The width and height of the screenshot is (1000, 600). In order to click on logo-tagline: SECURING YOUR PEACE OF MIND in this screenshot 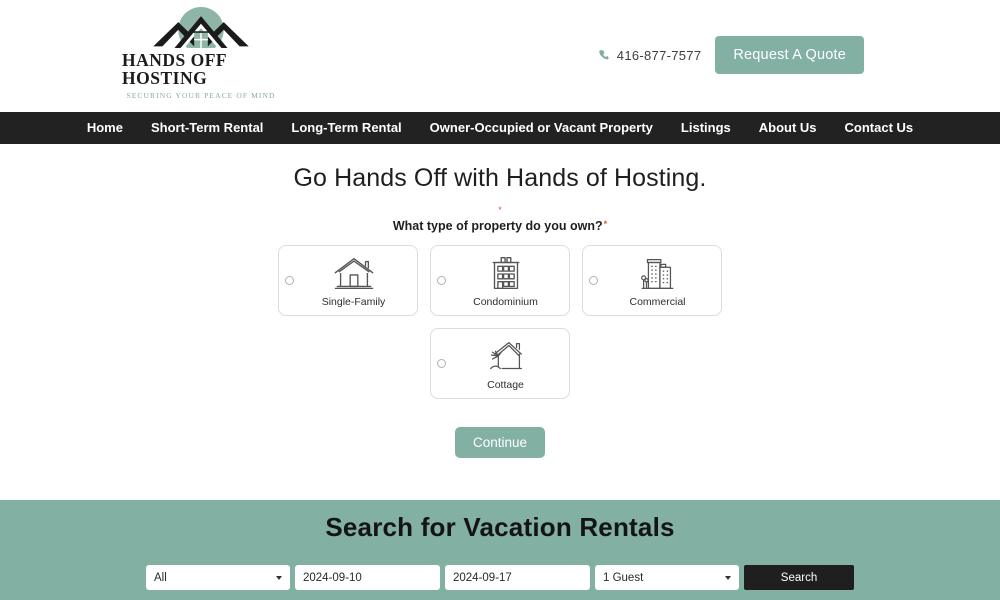, I will do `click(201, 95)`.